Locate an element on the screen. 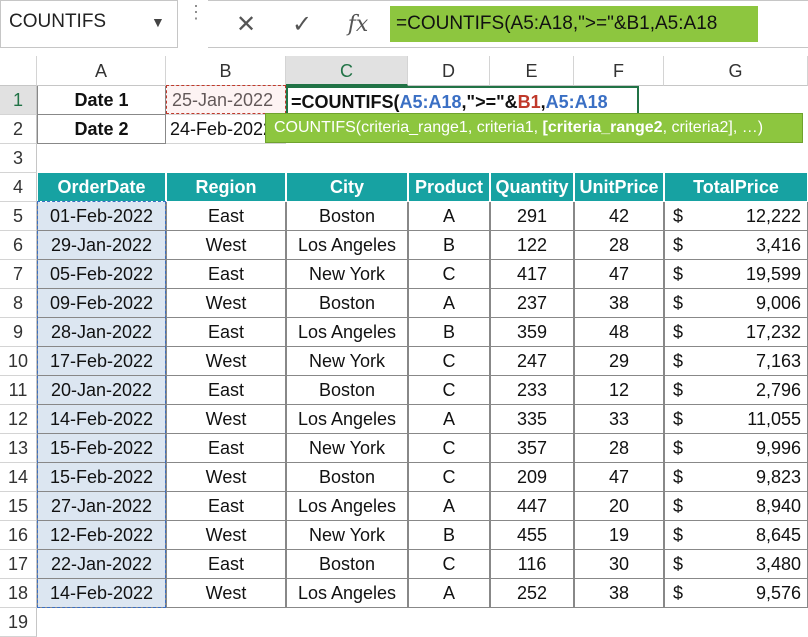  table-cell-r8-c2: West is located at coordinates (226, 419).